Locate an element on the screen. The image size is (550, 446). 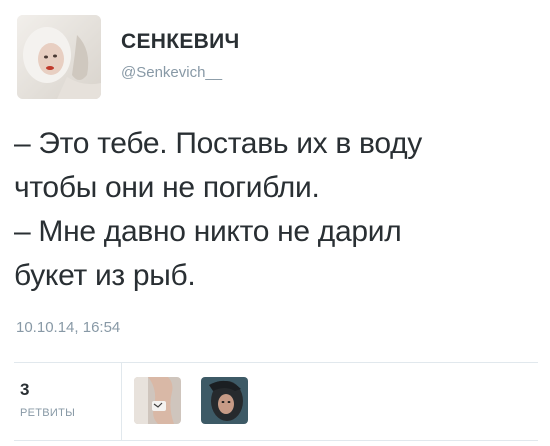
tweet-text-line: букет из рыб. is located at coordinates (105, 275).